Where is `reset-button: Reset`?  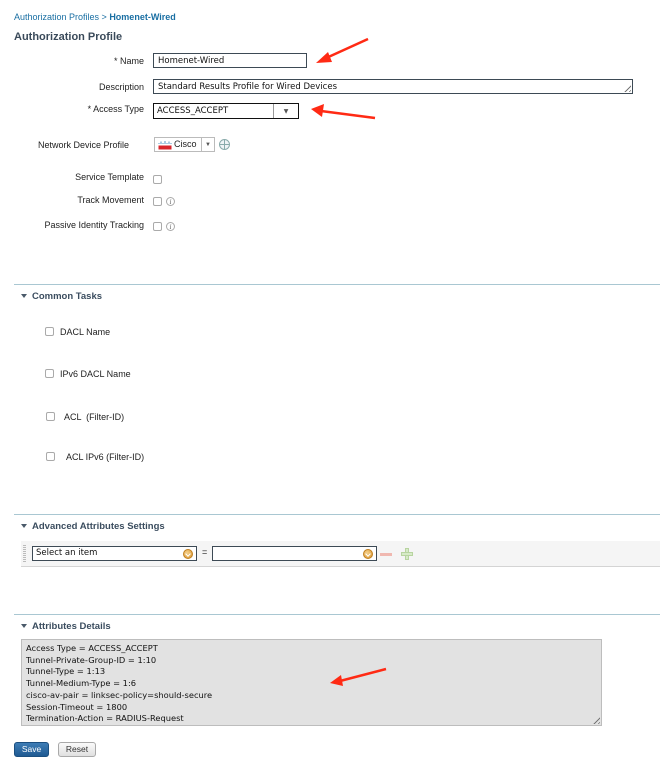
reset-button: Reset is located at coordinates (77, 749).